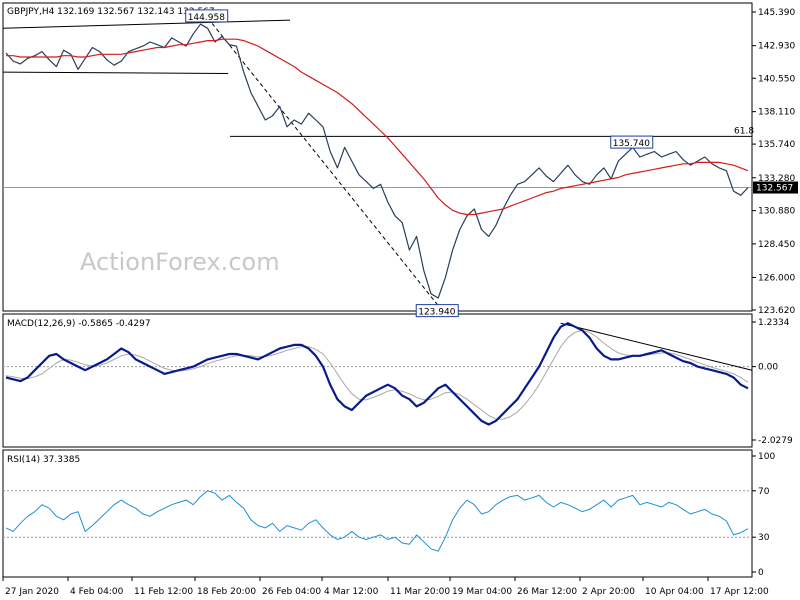  Describe the element at coordinates (764, 492) in the screenshot. I see `rsi-y-tick-label: 70` at that location.